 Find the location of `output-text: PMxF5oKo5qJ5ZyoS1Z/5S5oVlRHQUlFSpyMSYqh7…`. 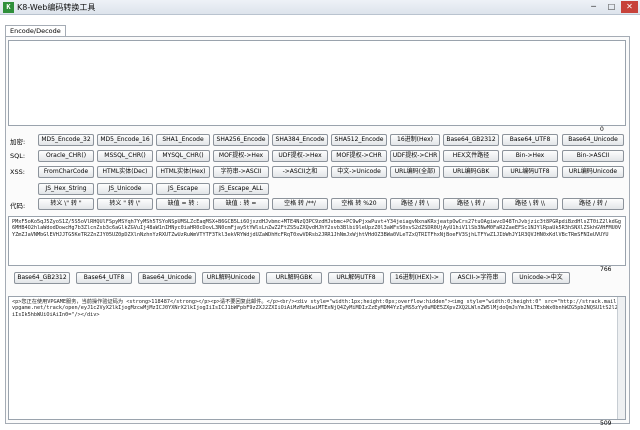

output-text: PMxF5oKo5qJ5ZyoS1Z/5S5oVlRHQUlFSpyMSYqh7… is located at coordinates (317, 228).